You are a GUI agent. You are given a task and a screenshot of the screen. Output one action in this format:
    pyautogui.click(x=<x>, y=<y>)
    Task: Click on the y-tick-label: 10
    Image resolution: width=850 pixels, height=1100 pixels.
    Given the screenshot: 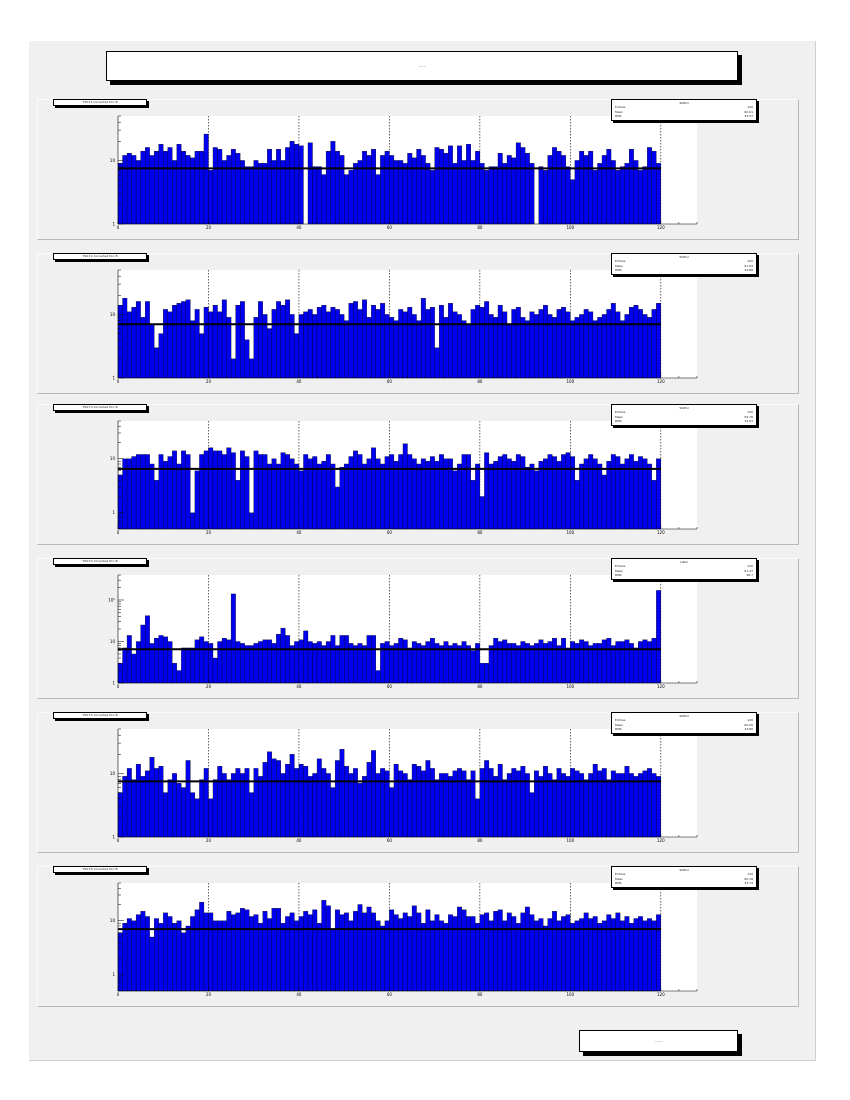 What is the action you would take?
    pyautogui.click(x=113, y=773)
    